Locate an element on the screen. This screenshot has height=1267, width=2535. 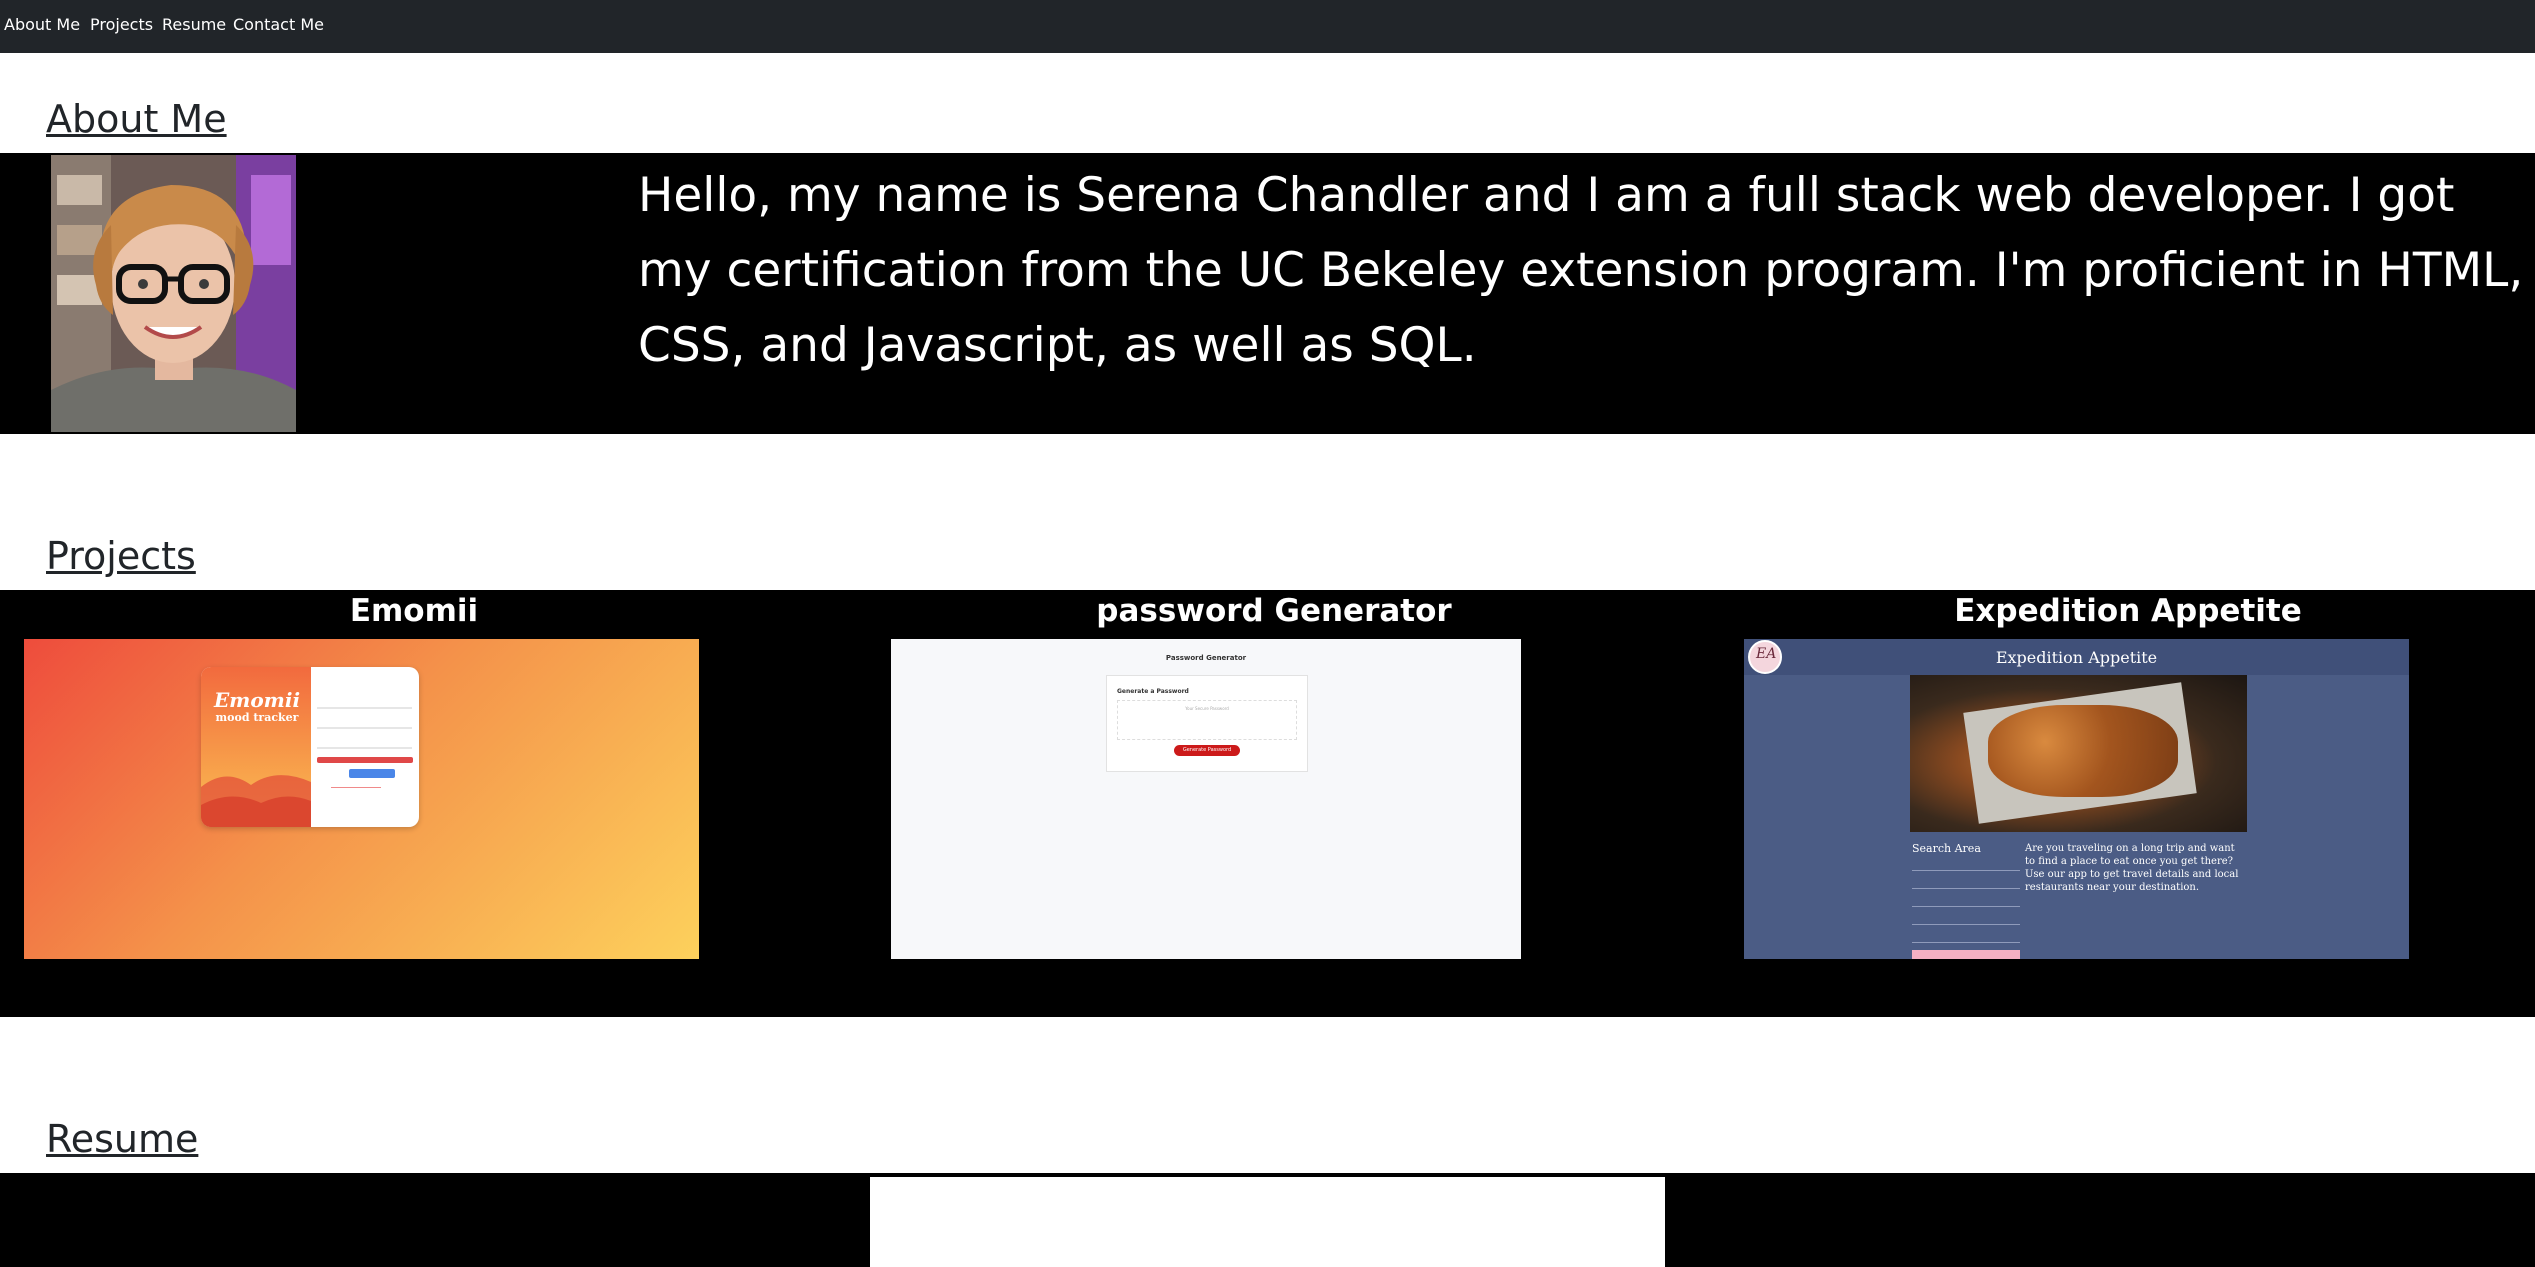
project-title-emomii: Emomii is located at coordinates (414, 611).